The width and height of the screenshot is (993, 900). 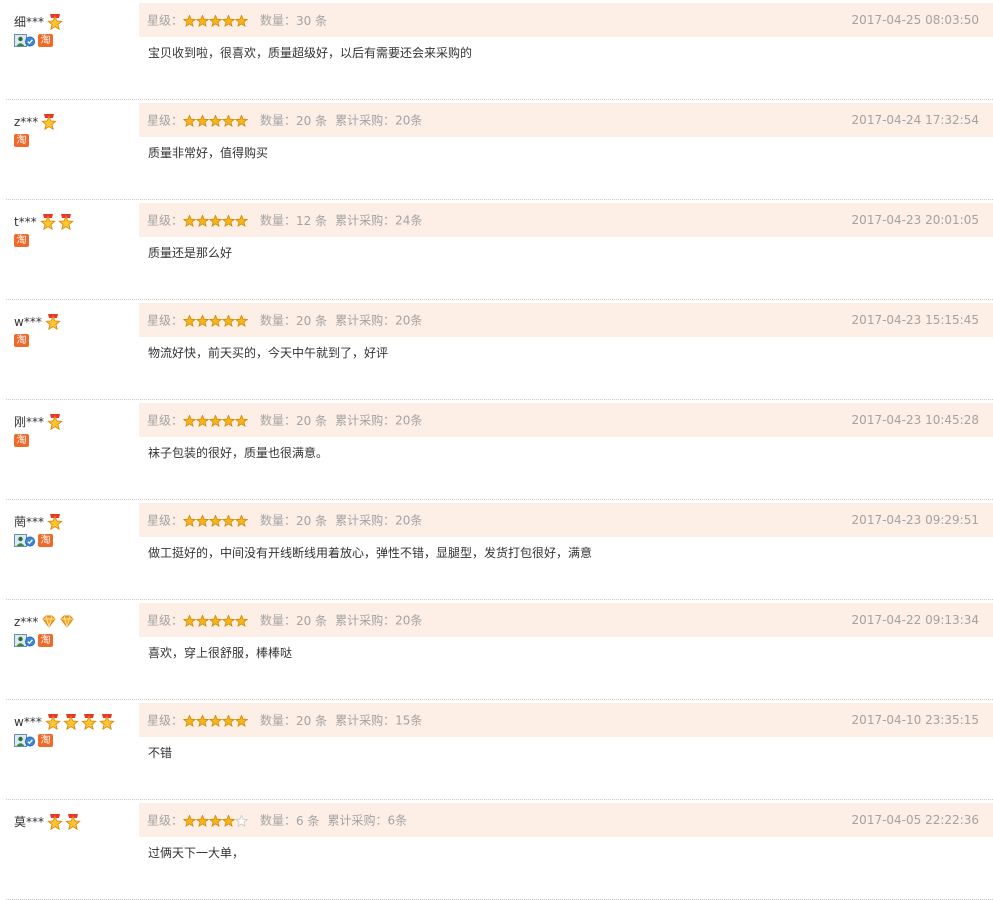 I want to click on review-header: 星级： 数量：20 条累计采购：20条 2017-04-24 17:32:54, so click(x=566, y=120).